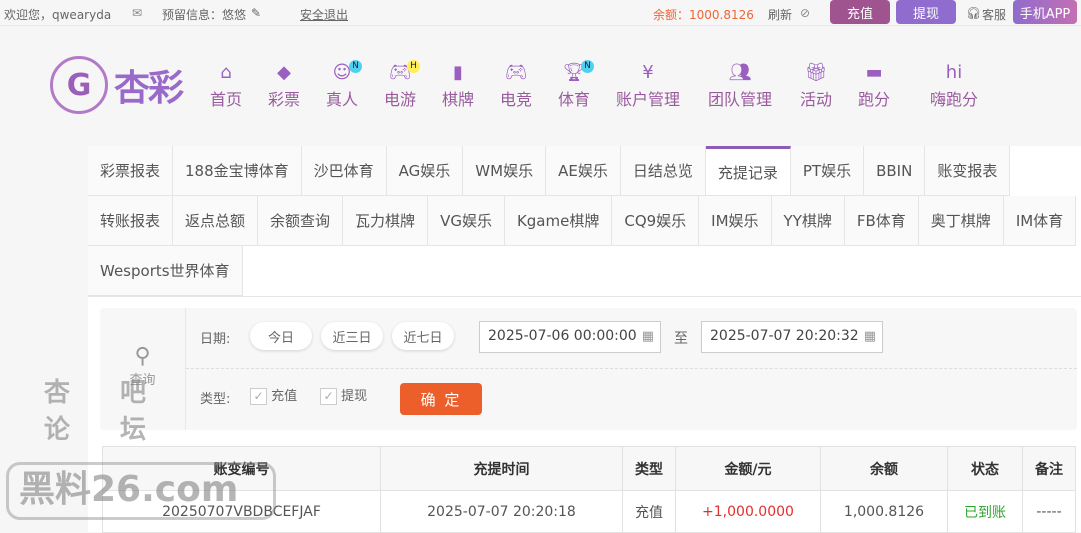 The image size is (1081, 533). I want to click on nav-label: 真人, so click(342, 99).